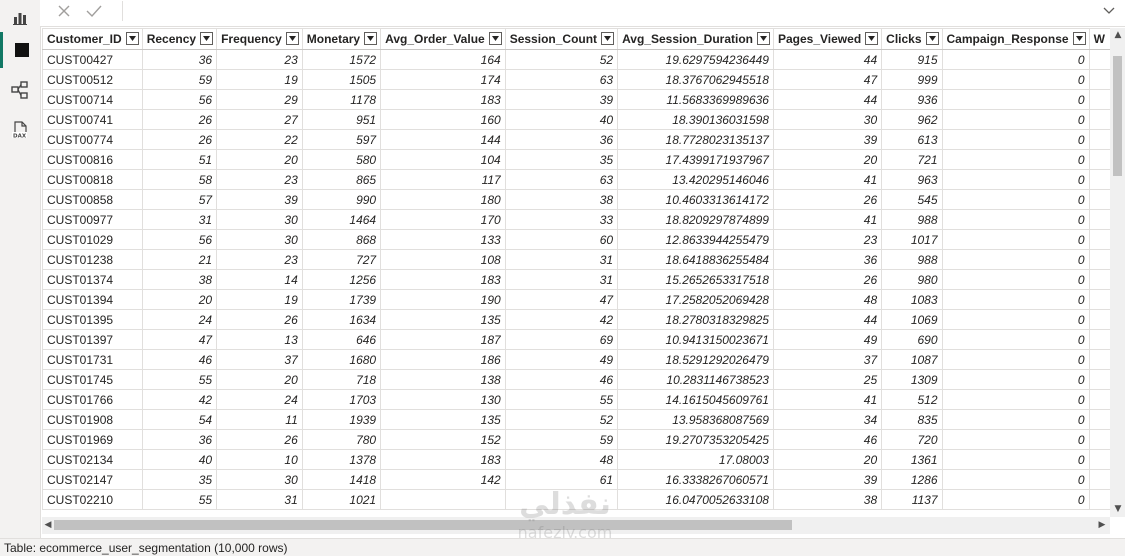 This screenshot has height=557, width=1125. Describe the element at coordinates (341, 159) in the screenshot. I see `table-cell: 580` at that location.